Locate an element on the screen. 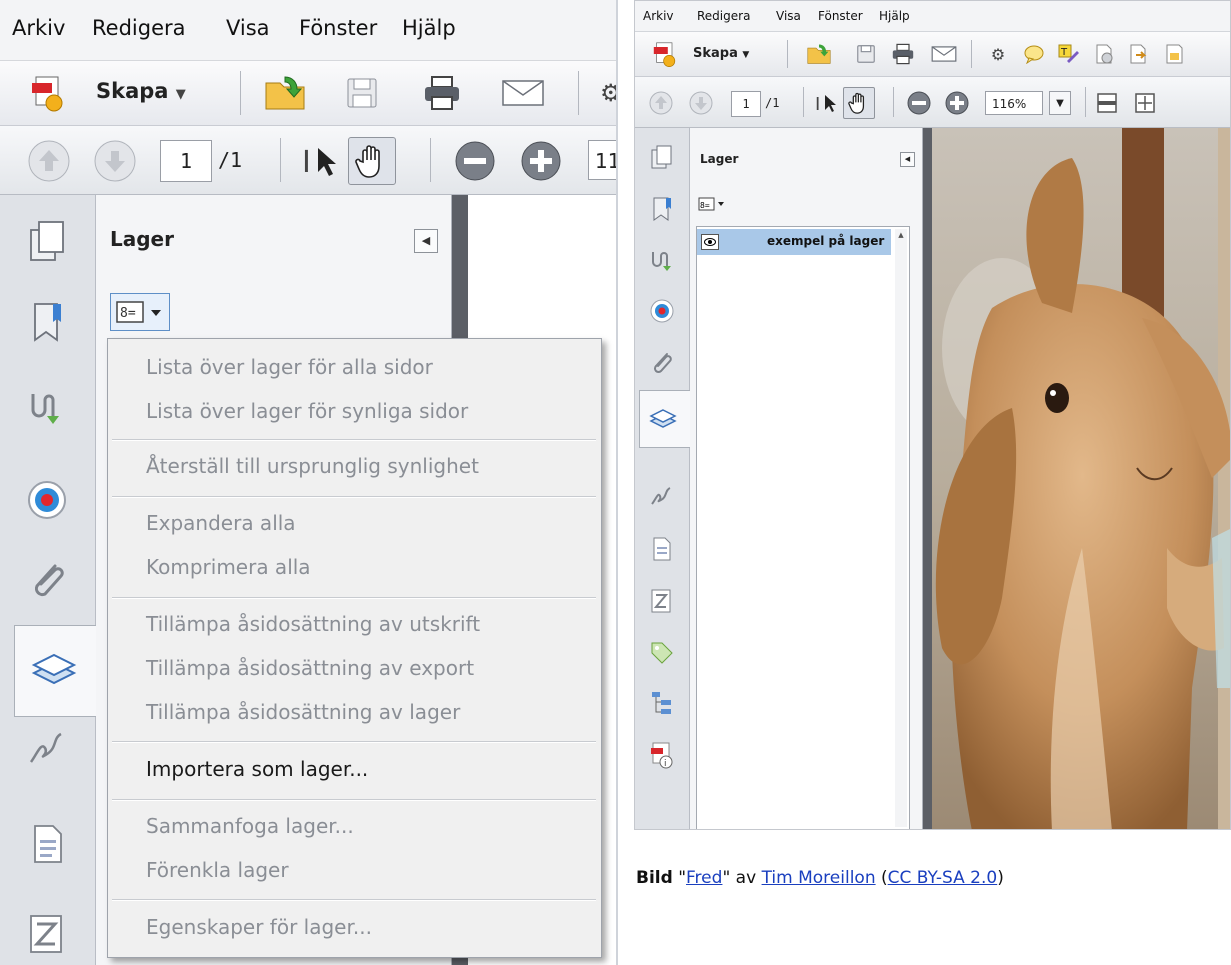 The image size is (1231, 965). scrollbar: ▲ is located at coordinates (901, 528).